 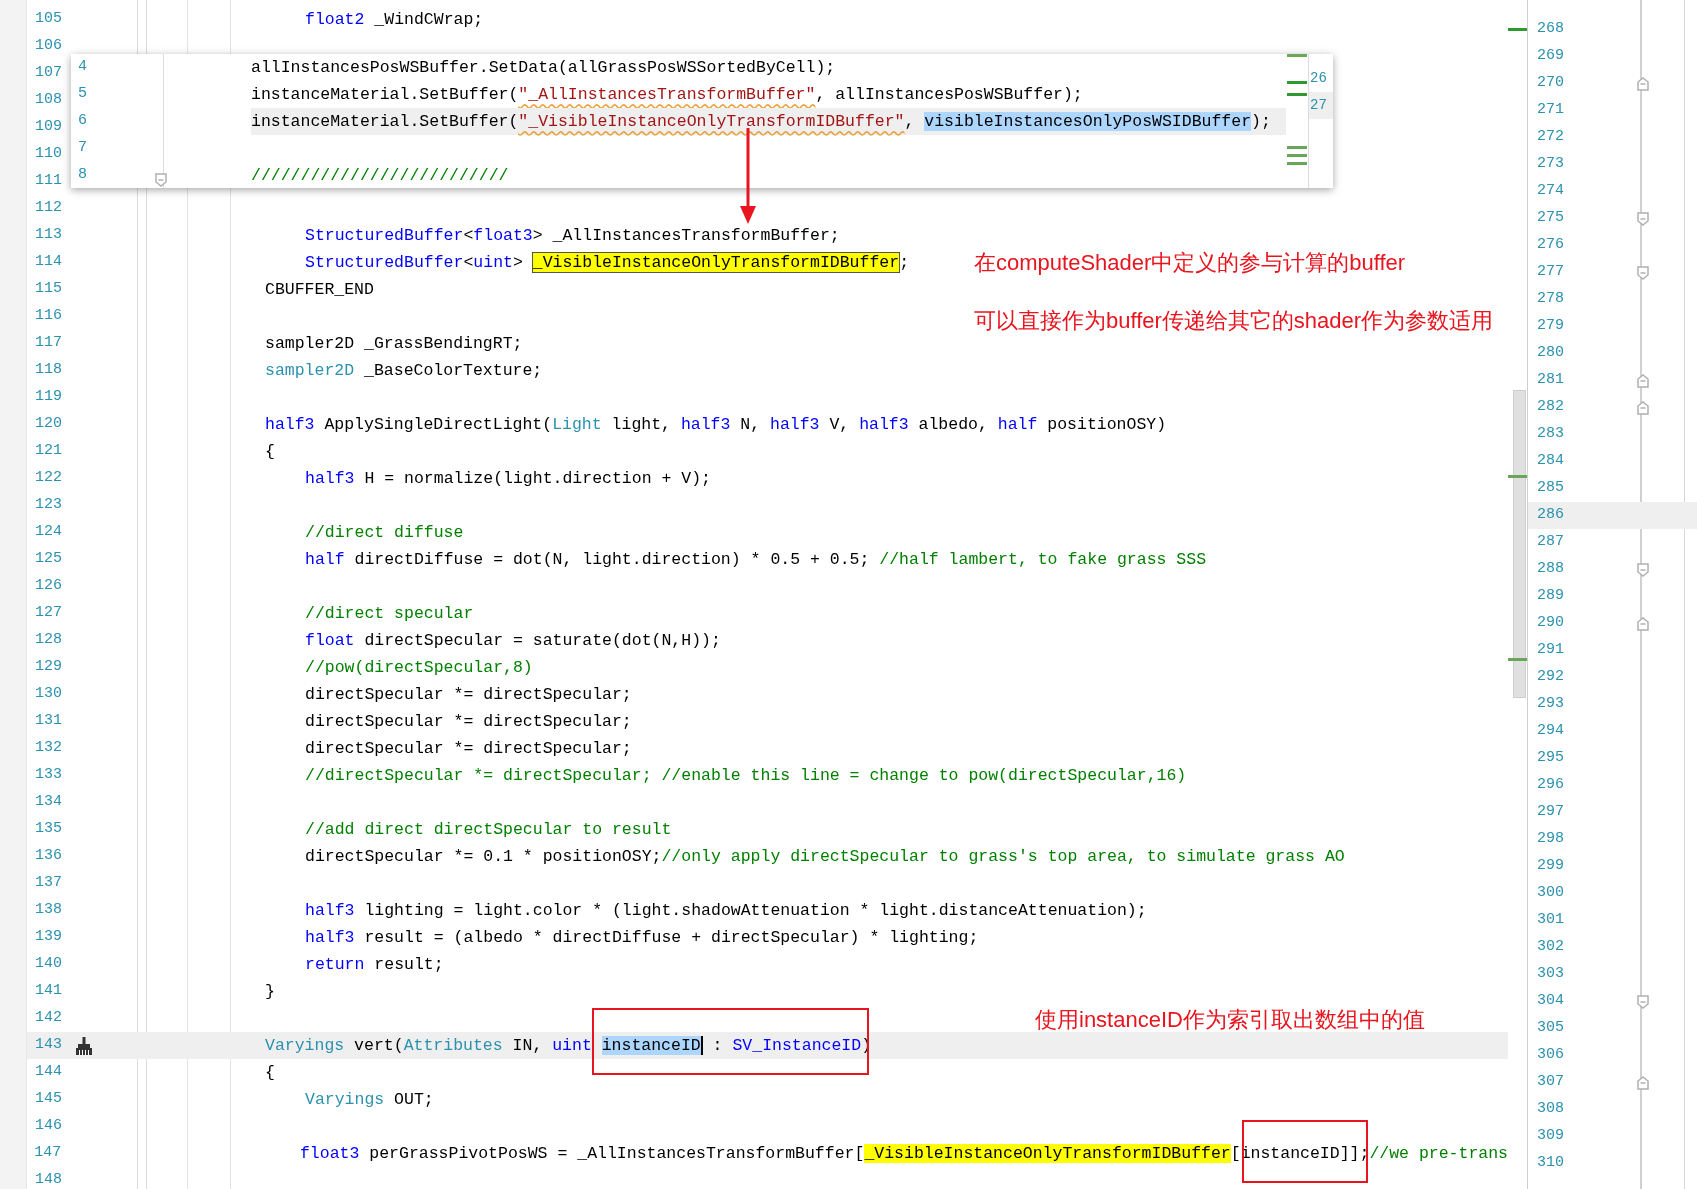 I want to click on line-number: 133, so click(x=48, y=775).